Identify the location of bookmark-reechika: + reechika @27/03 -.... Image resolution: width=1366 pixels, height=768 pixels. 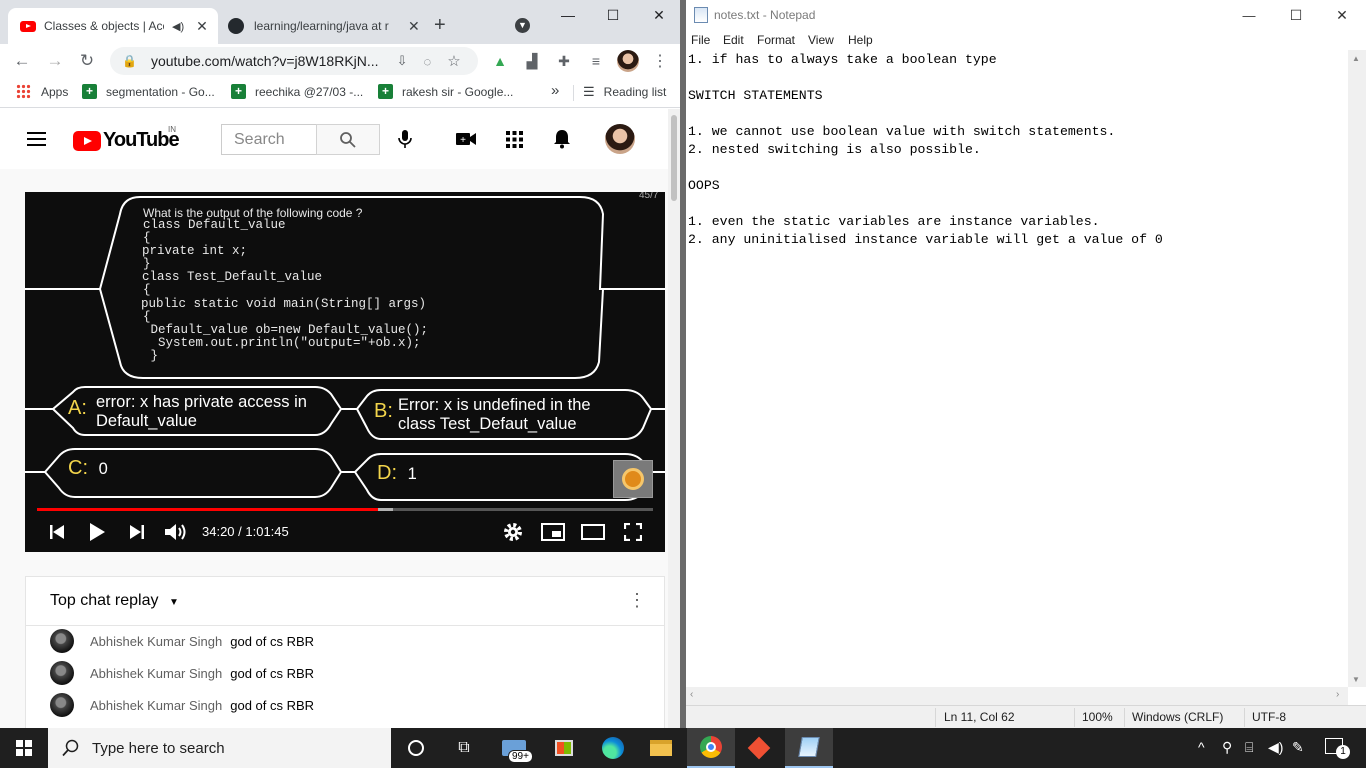
(297, 91).